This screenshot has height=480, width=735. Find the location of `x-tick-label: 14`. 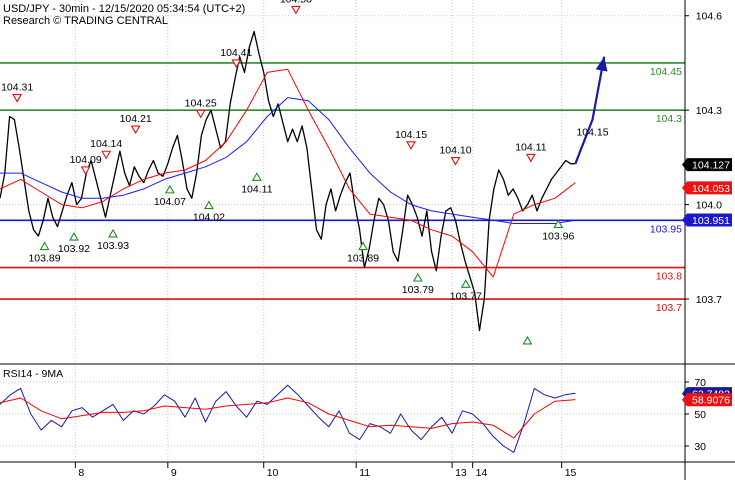

x-tick-label: 14 is located at coordinates (482, 473).